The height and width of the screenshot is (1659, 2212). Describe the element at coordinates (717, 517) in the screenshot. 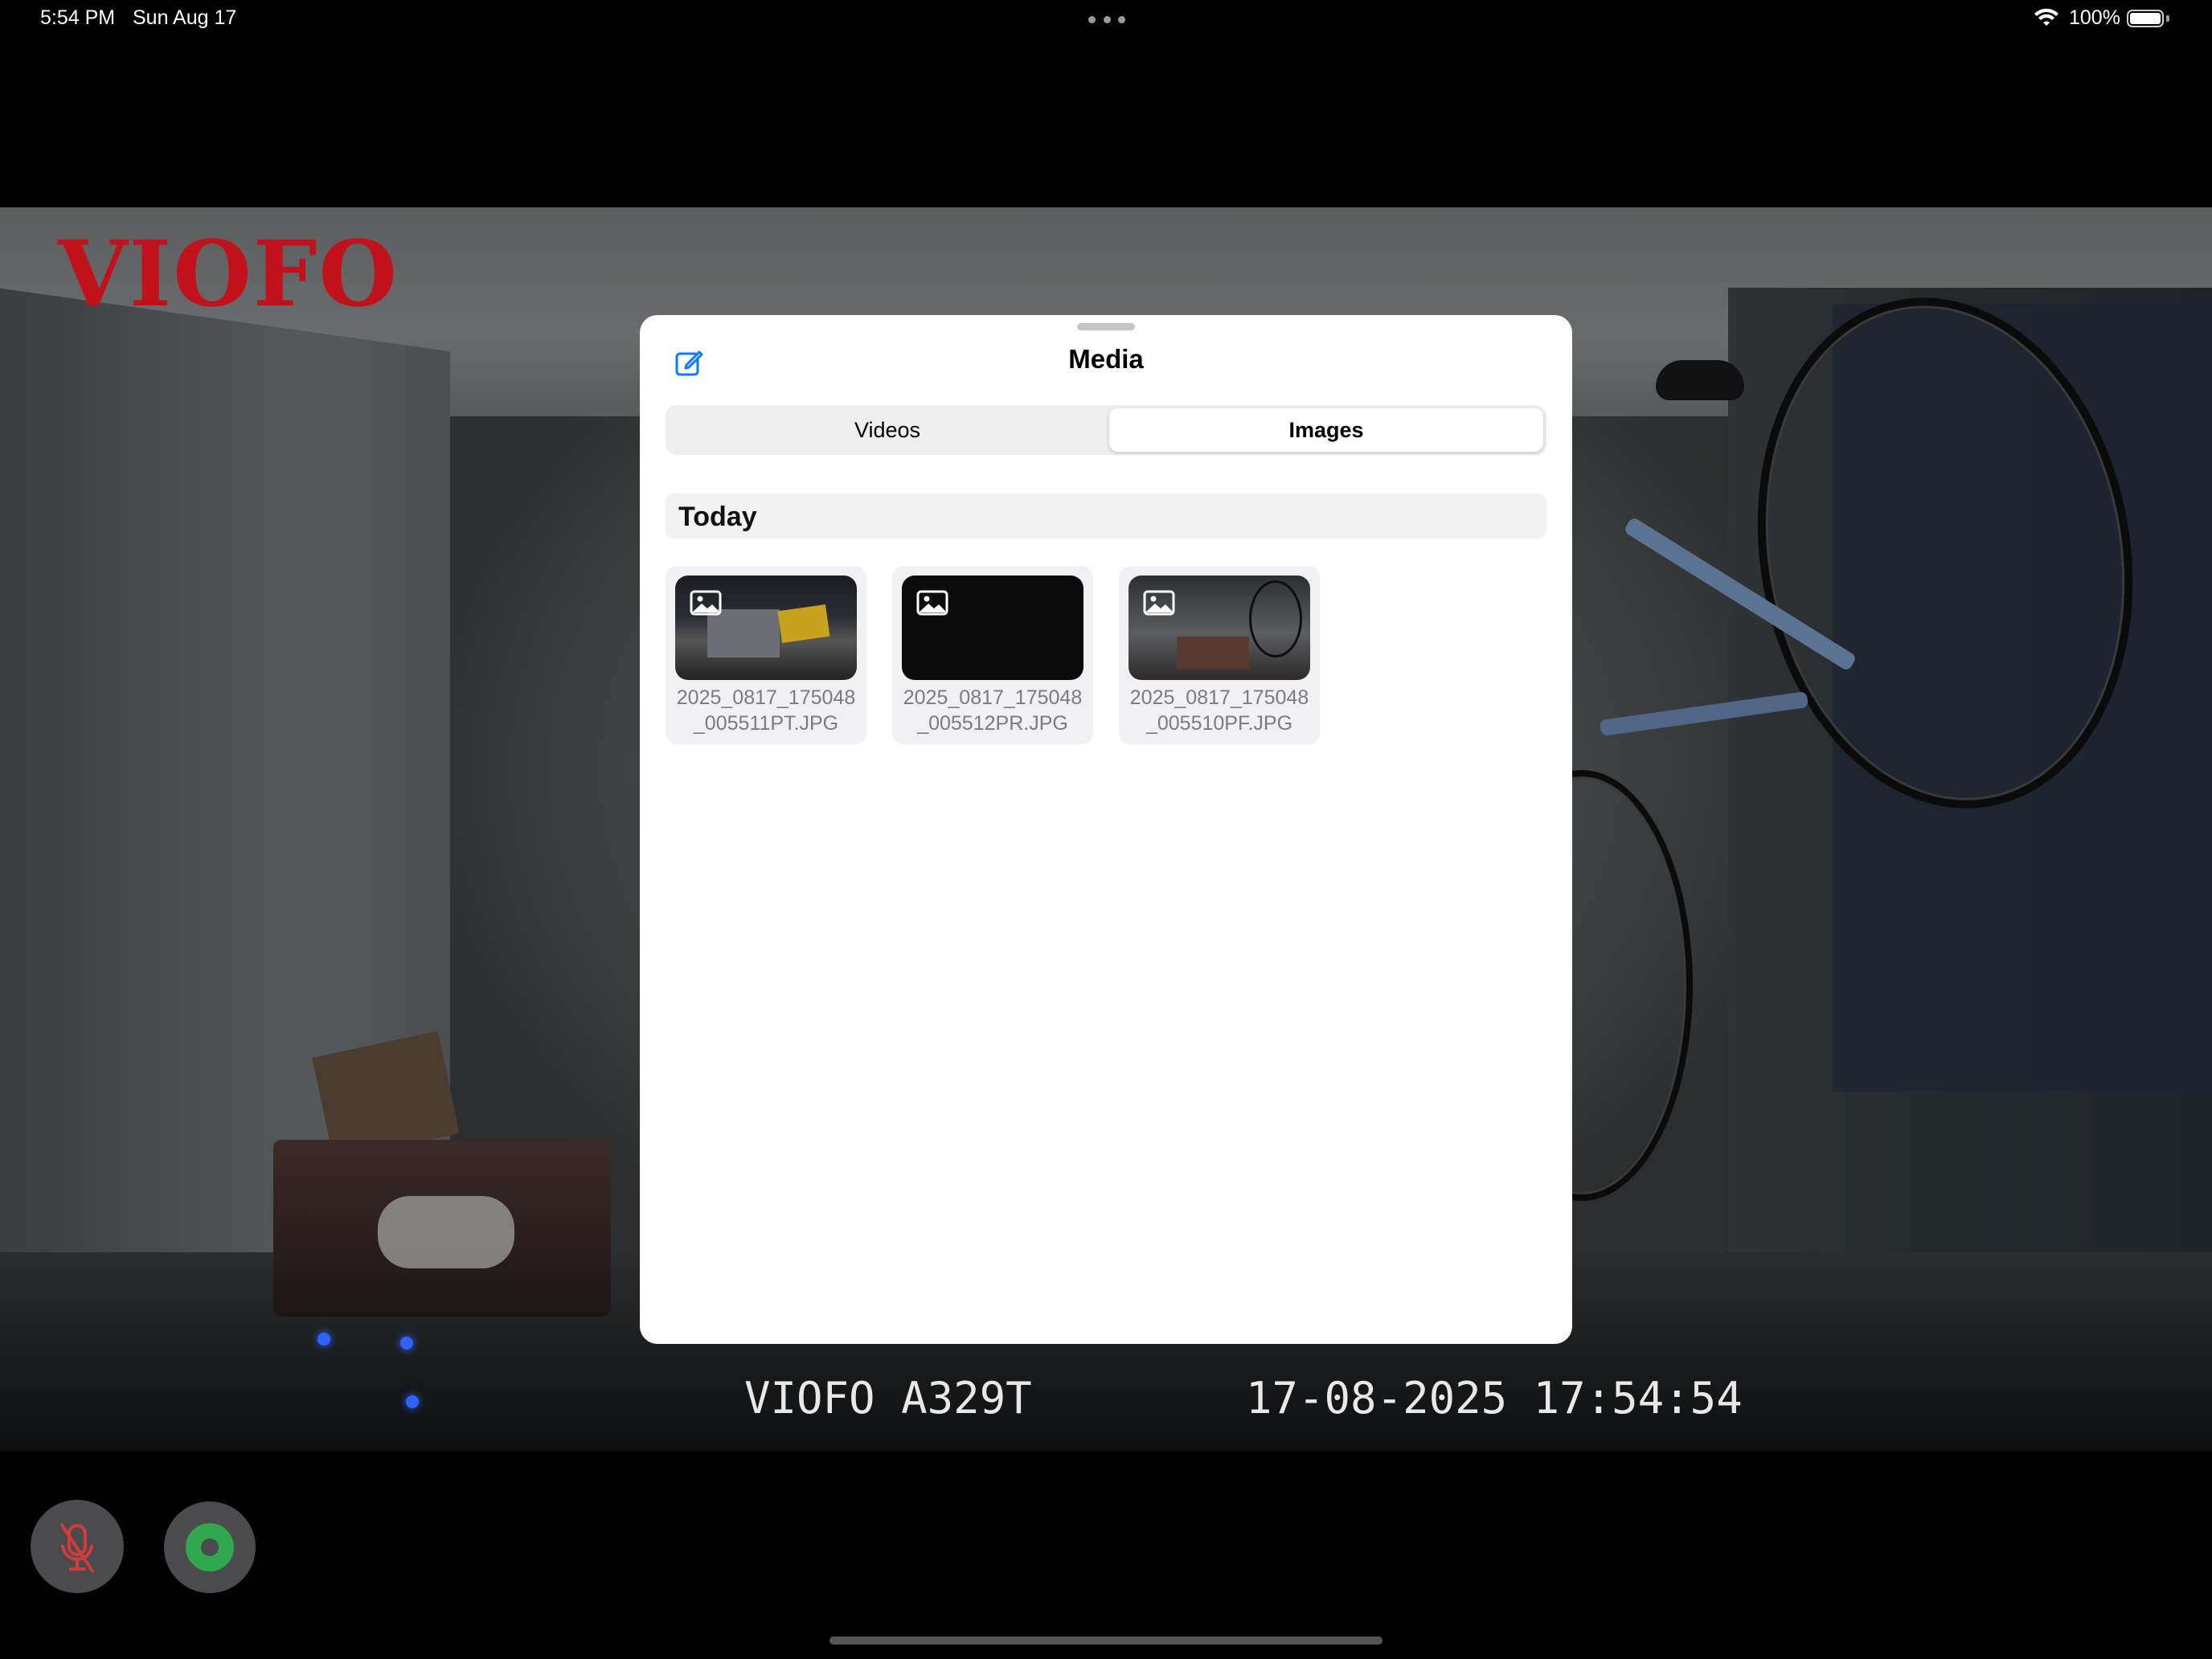

I see `section-title: Today` at that location.